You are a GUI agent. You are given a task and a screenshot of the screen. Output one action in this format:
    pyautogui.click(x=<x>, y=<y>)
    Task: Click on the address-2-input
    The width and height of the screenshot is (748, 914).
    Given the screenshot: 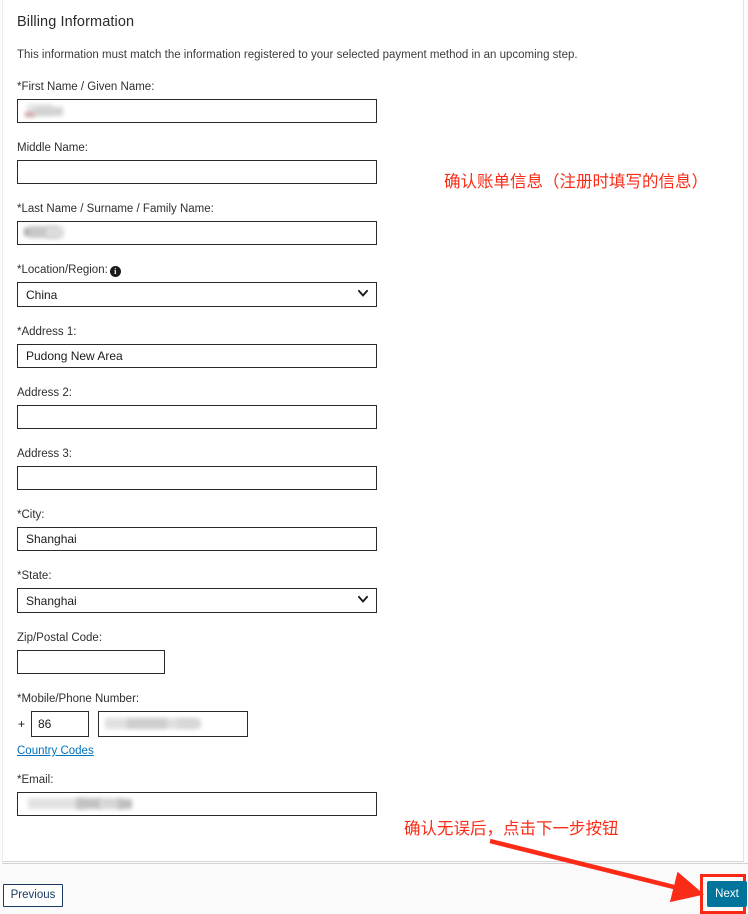 What is the action you would take?
    pyautogui.click(x=197, y=417)
    